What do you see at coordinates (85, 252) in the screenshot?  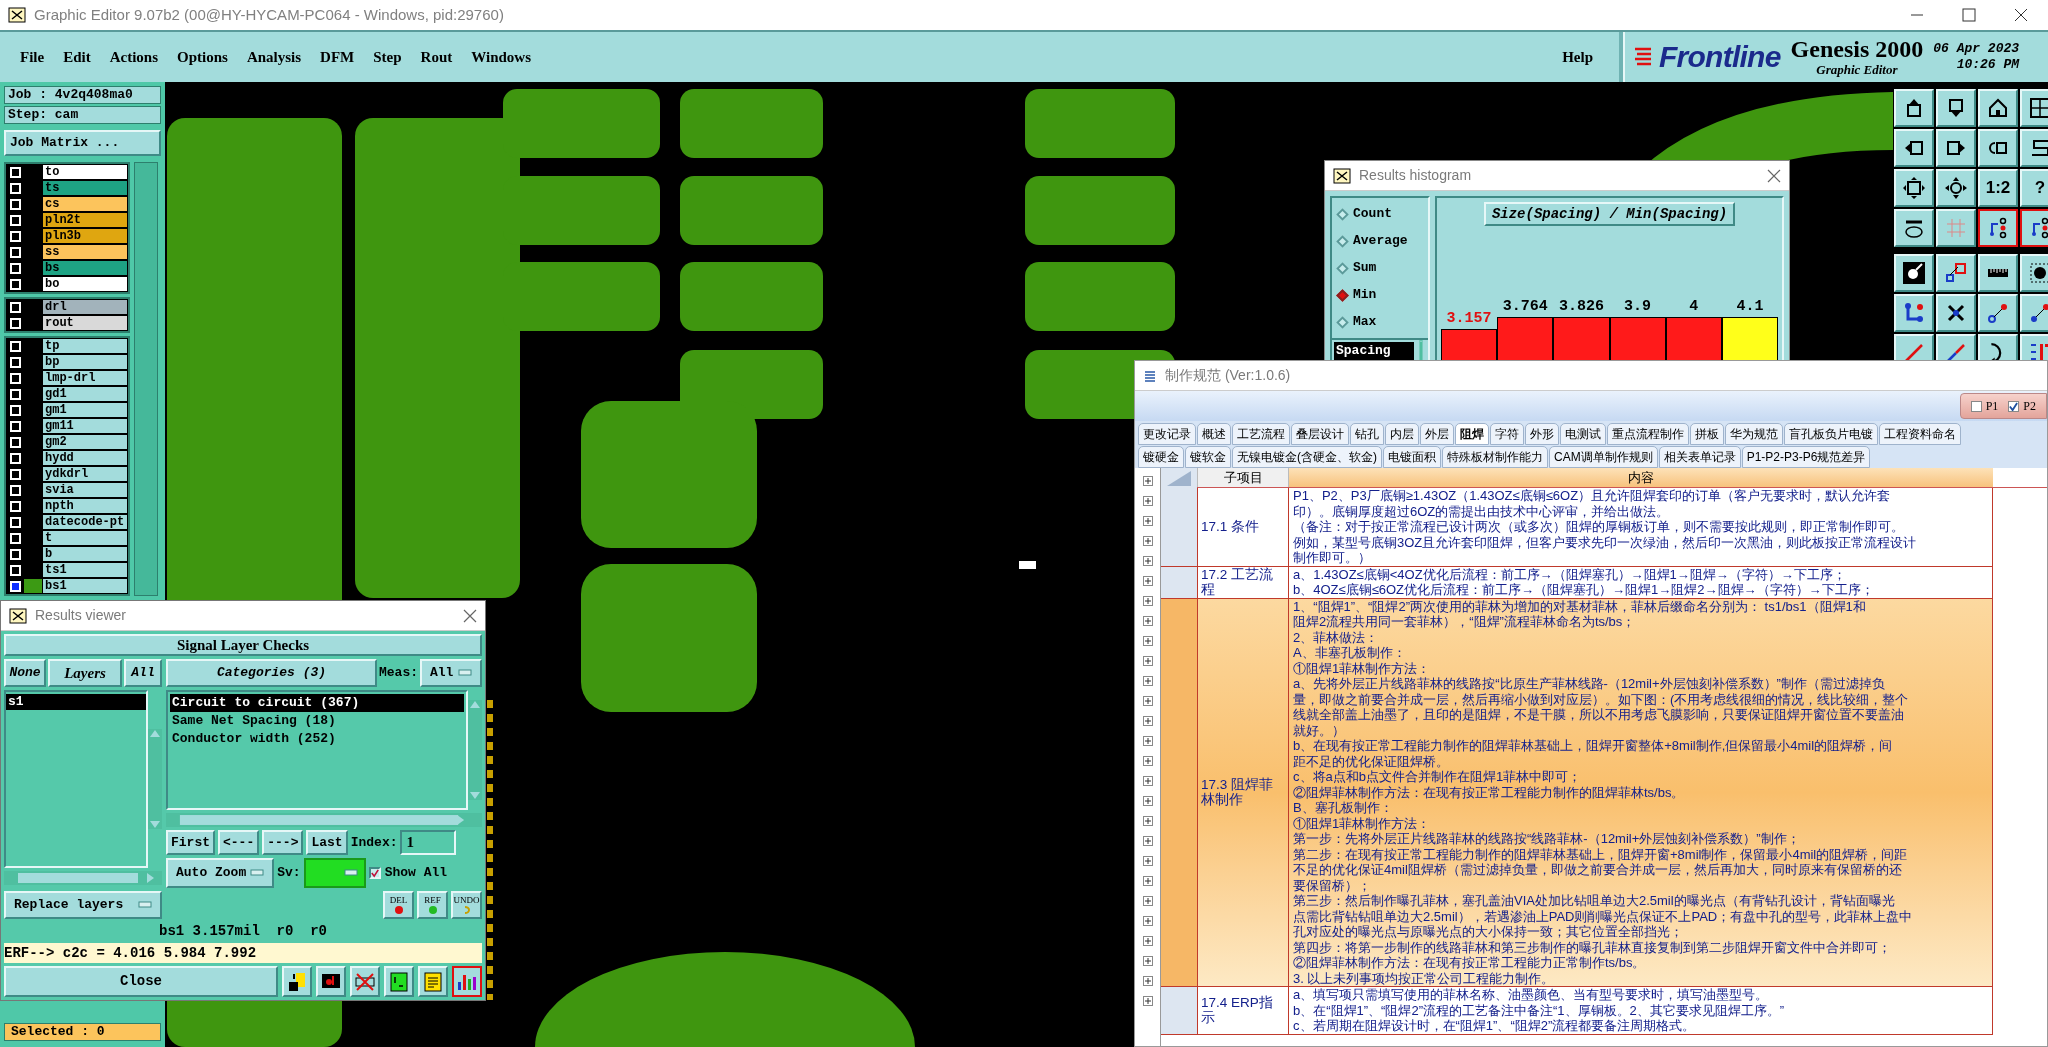 I see `layer-name: ss` at bounding box center [85, 252].